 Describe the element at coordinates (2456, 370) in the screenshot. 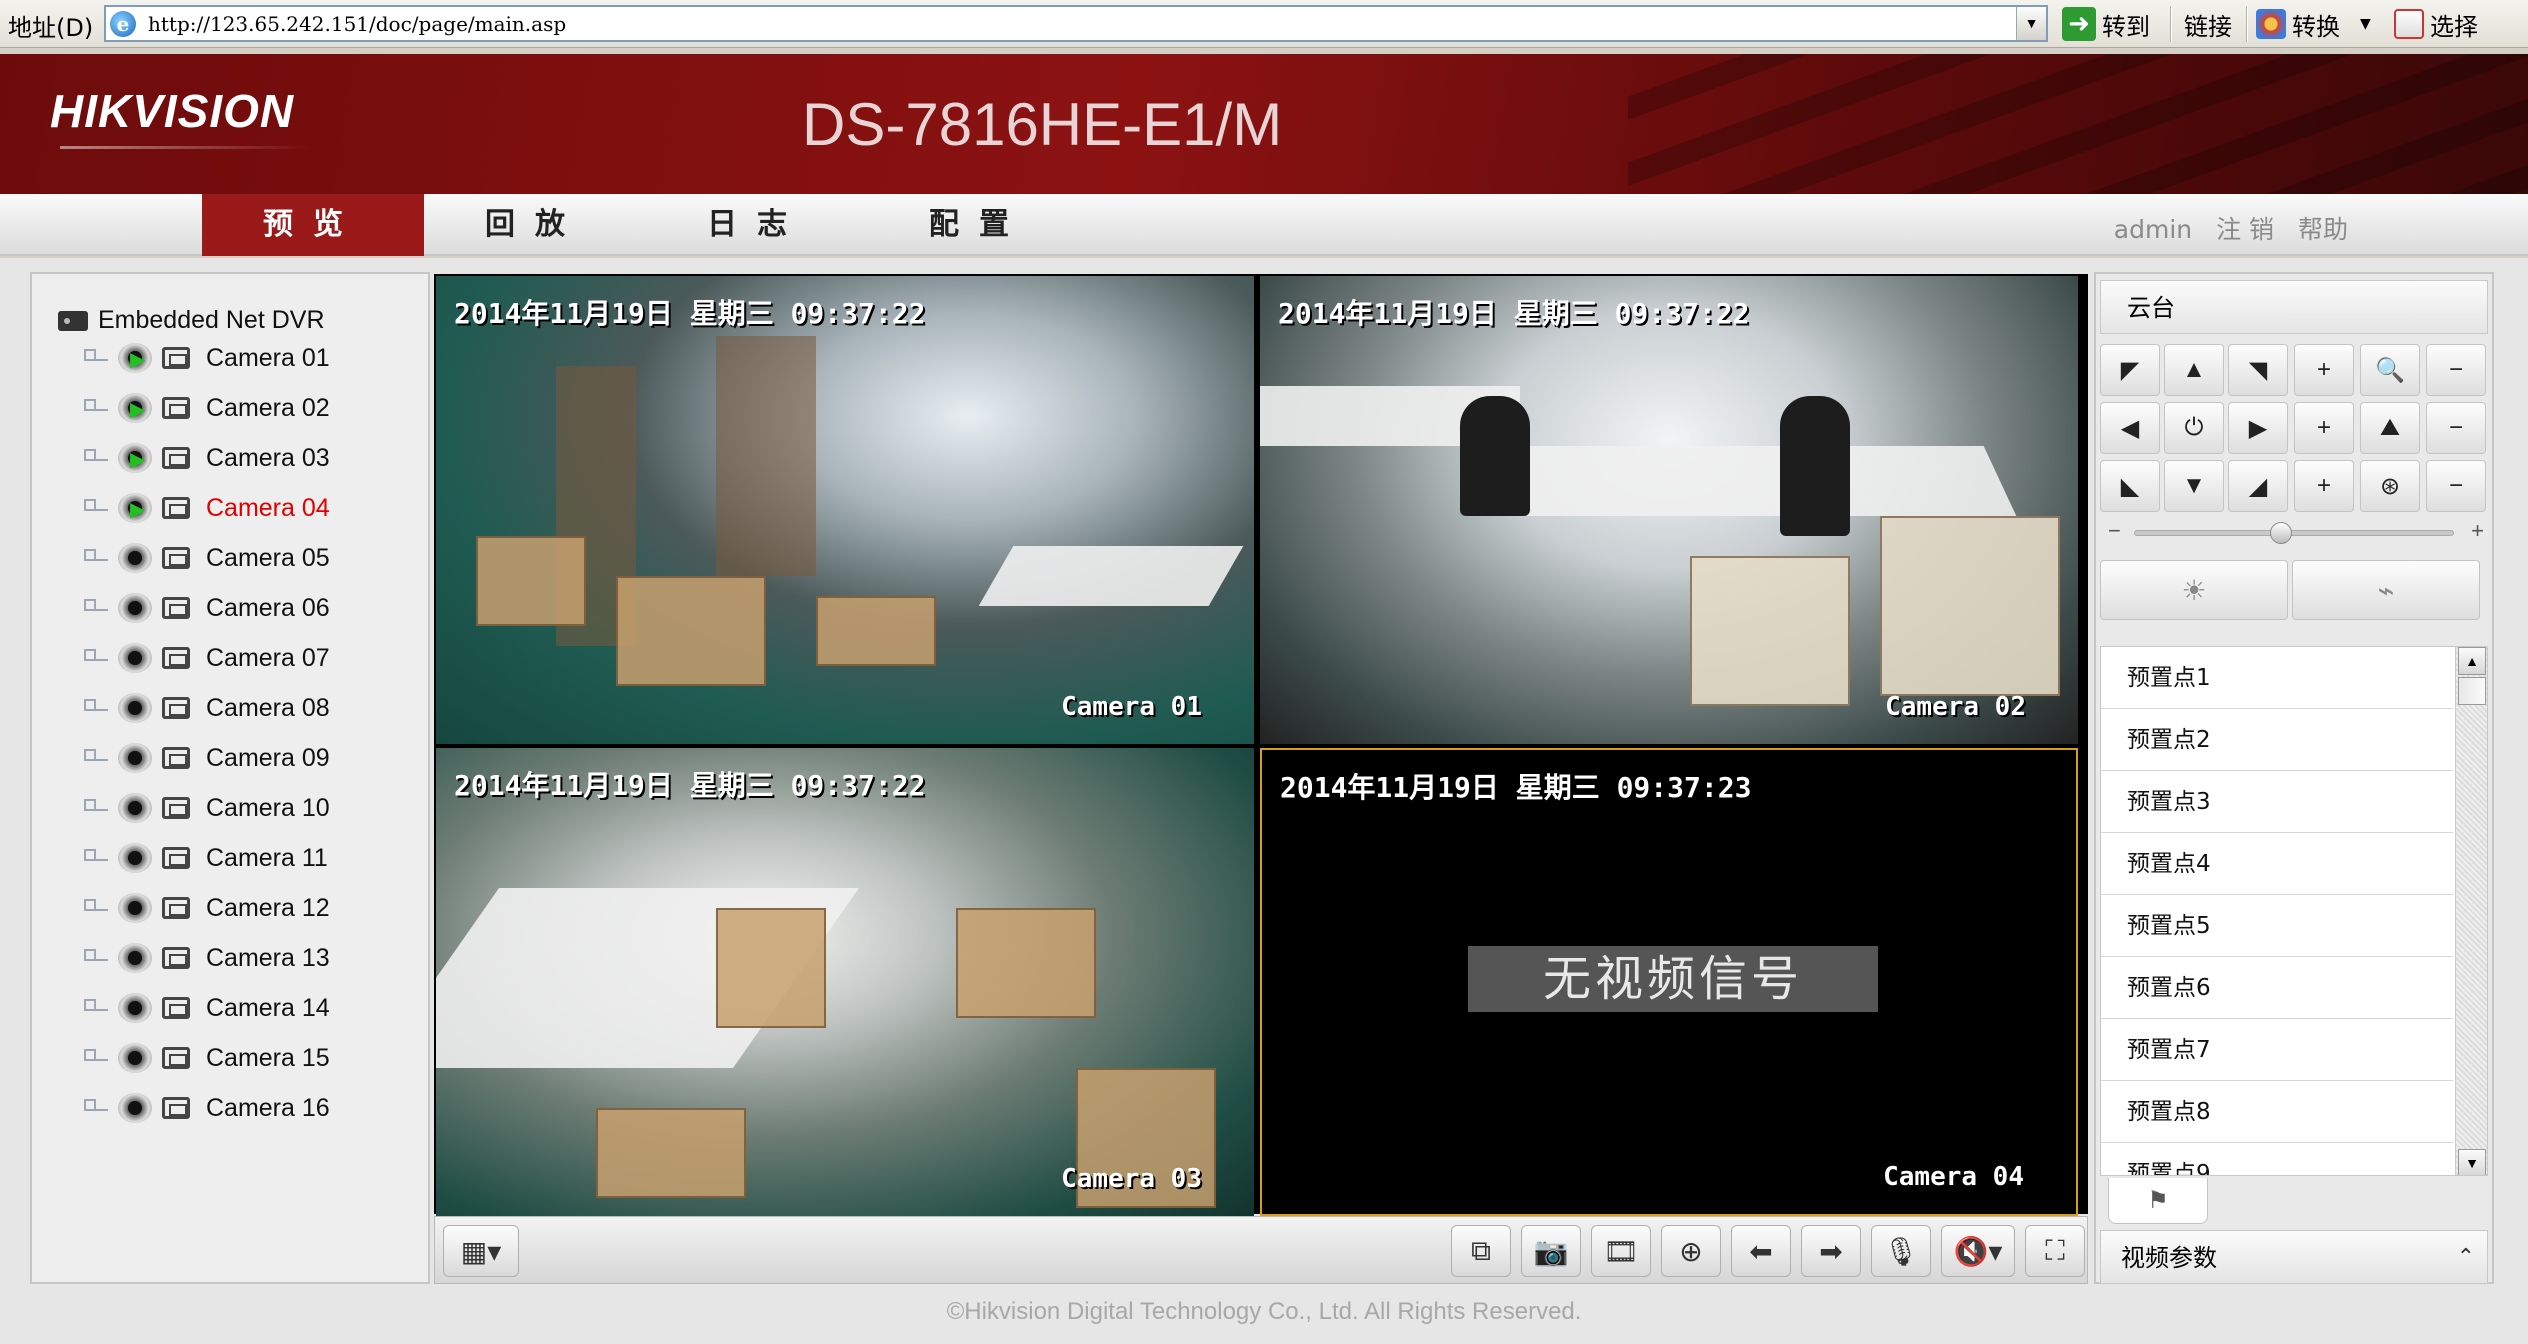

I see `zoom-out-button: −` at that location.